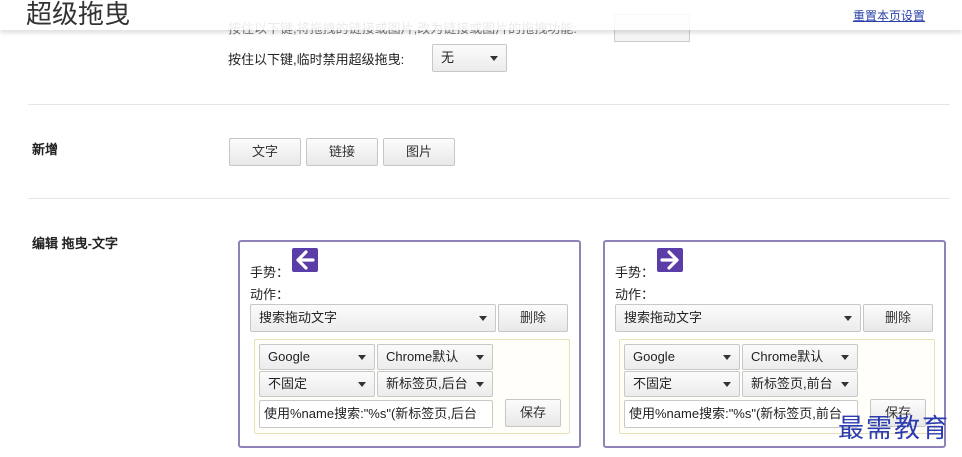 The image size is (962, 457). I want to click on new-text-button: 文字, so click(265, 152).